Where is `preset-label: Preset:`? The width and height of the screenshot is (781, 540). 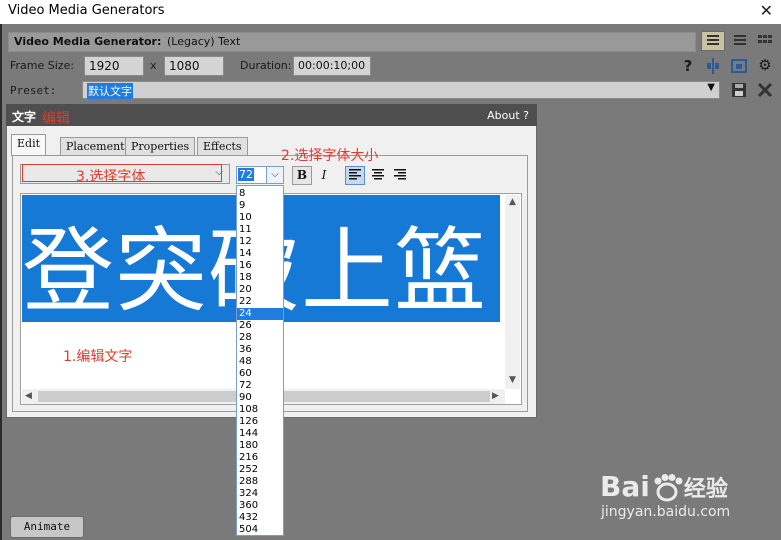
preset-label: Preset: is located at coordinates (33, 90).